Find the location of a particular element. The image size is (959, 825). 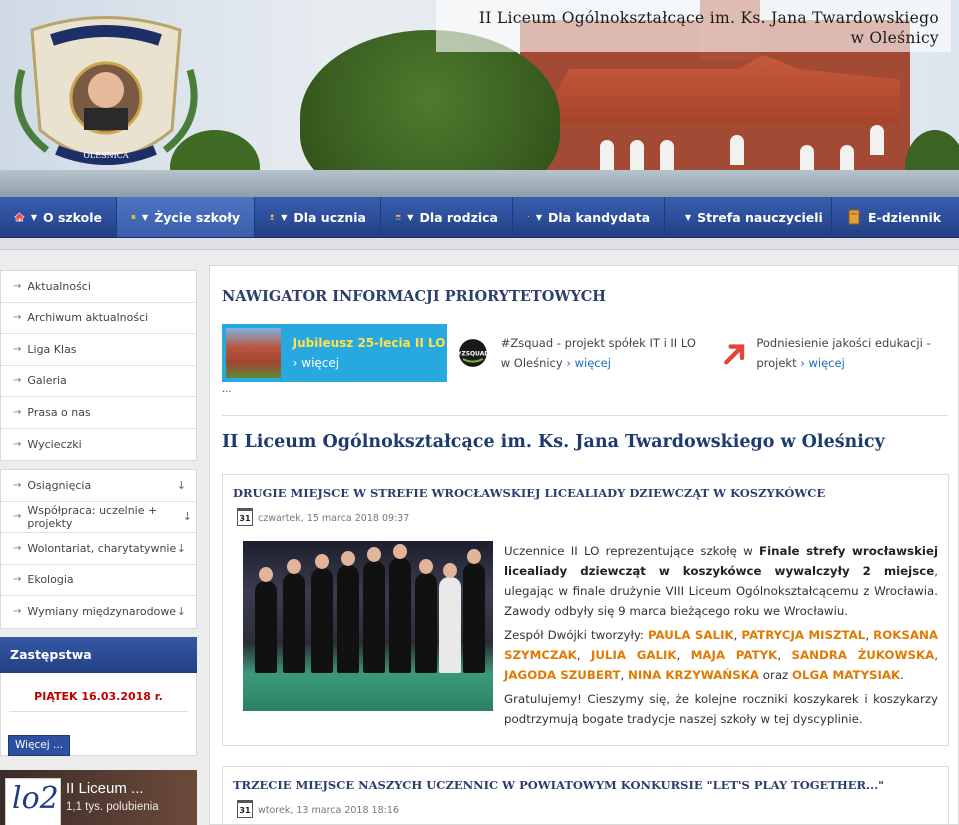

svg-text: #ZSQUAD is located at coordinates (472, 354).